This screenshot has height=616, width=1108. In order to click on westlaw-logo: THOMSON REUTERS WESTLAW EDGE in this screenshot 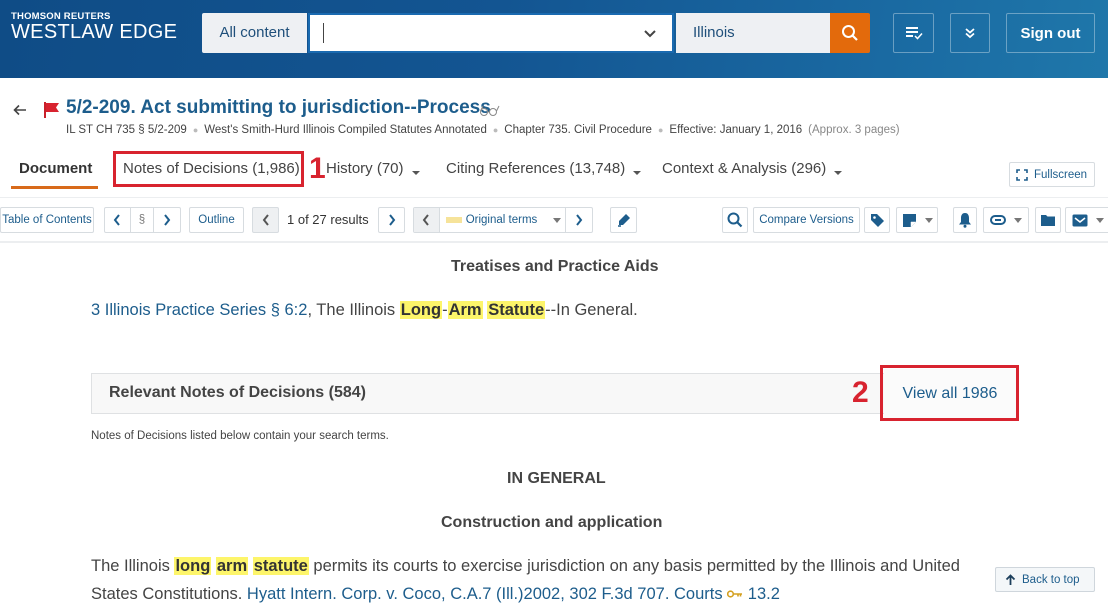, I will do `click(94, 27)`.